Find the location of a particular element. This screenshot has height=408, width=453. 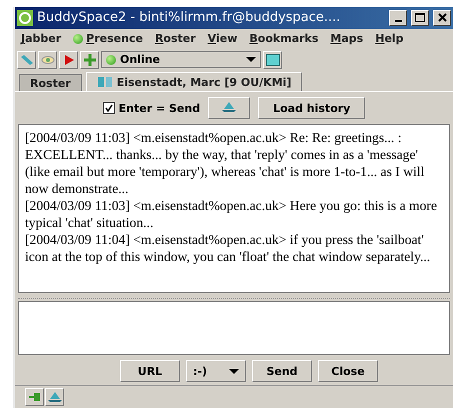

close-button is located at coordinates (442, 18).